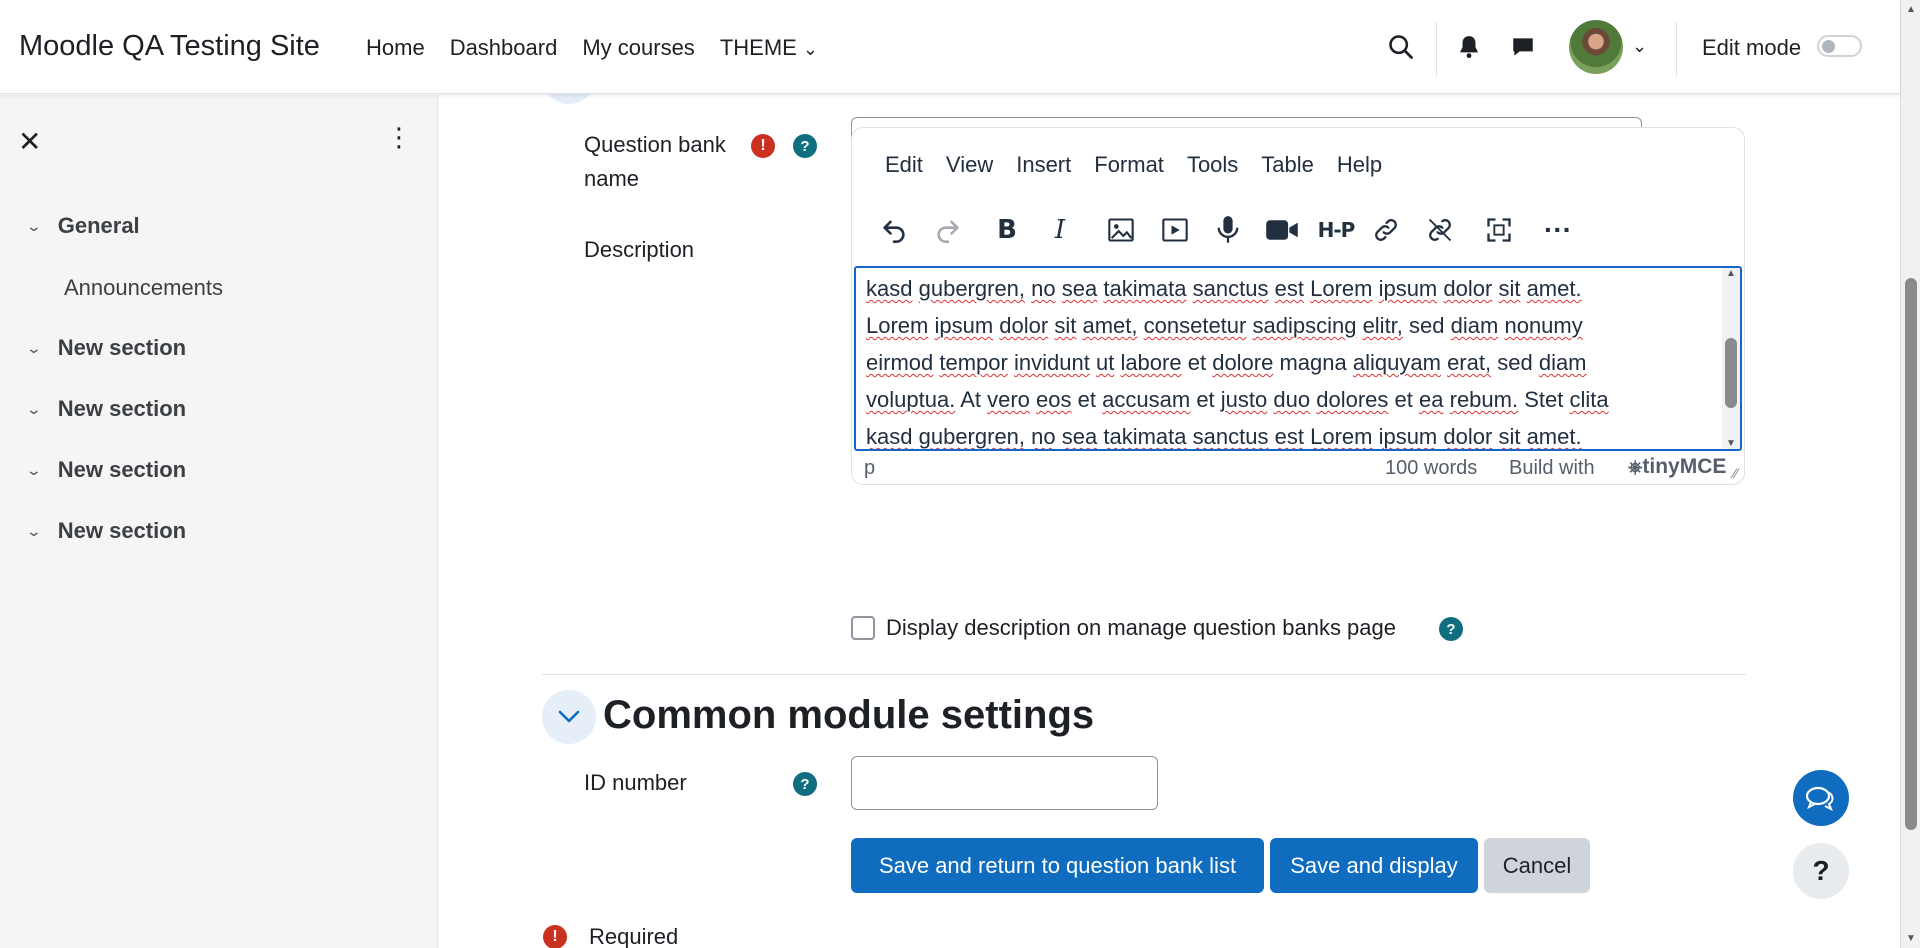 Image resolution: width=1920 pixels, height=948 pixels. I want to click on menu-insert: Insert, so click(1043, 165).